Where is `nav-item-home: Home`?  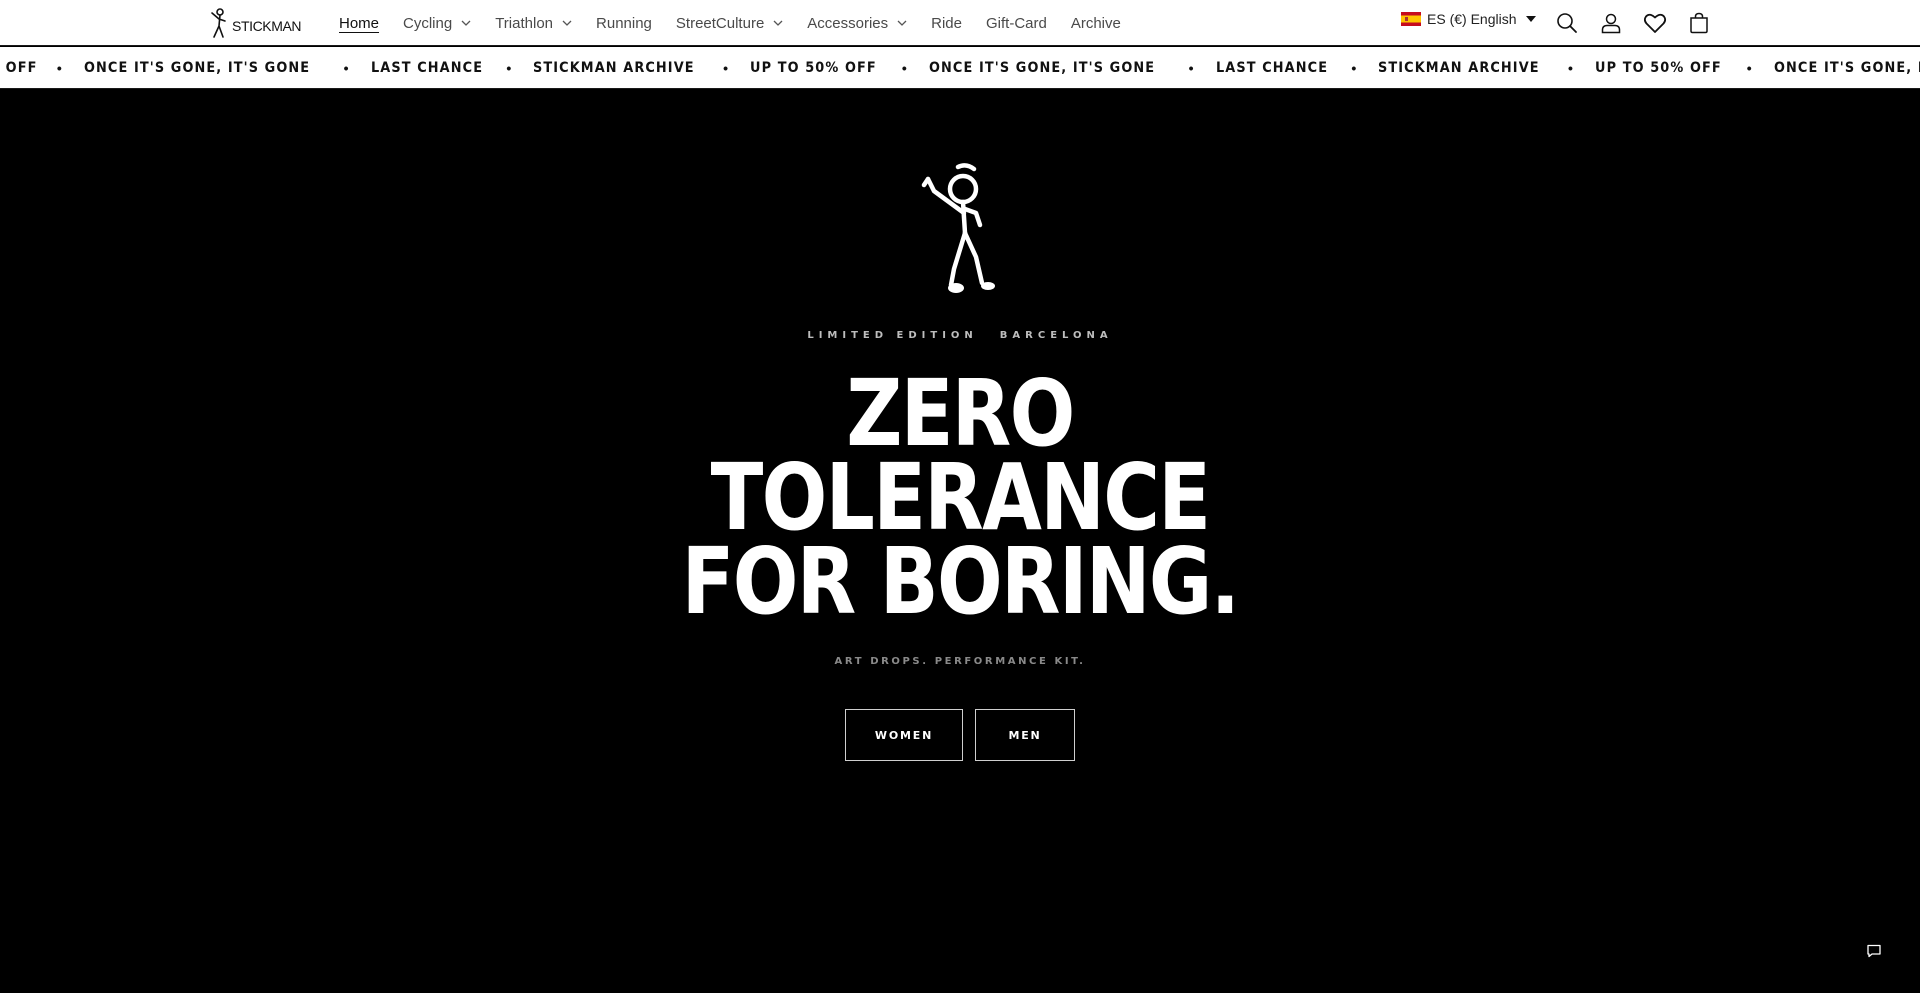
nav-item-home: Home is located at coordinates (359, 23).